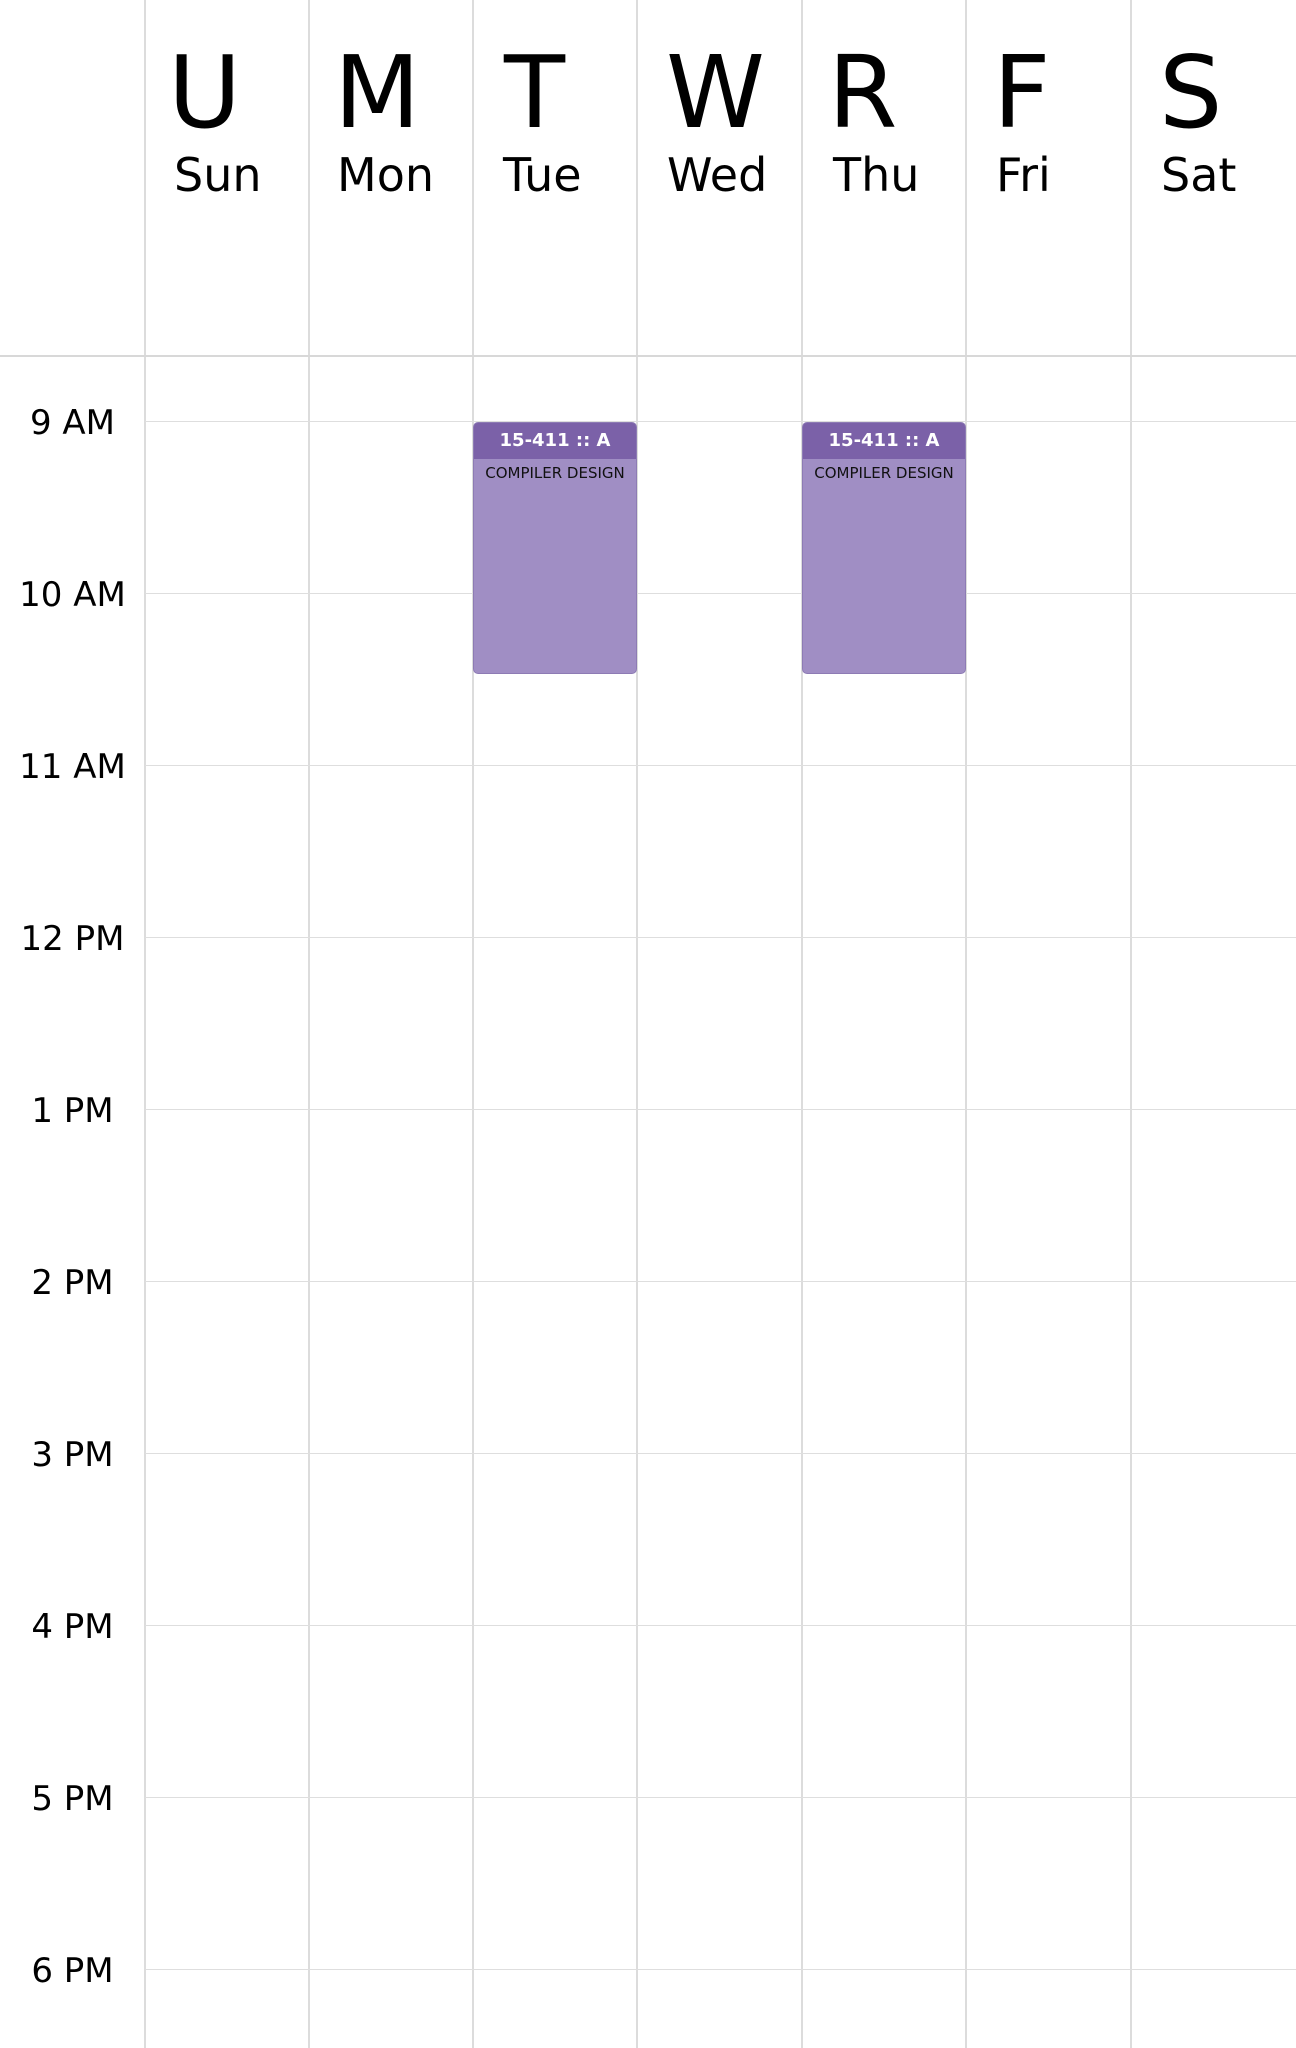  Describe the element at coordinates (1023, 175) in the screenshot. I see `day-name: Fri` at that location.